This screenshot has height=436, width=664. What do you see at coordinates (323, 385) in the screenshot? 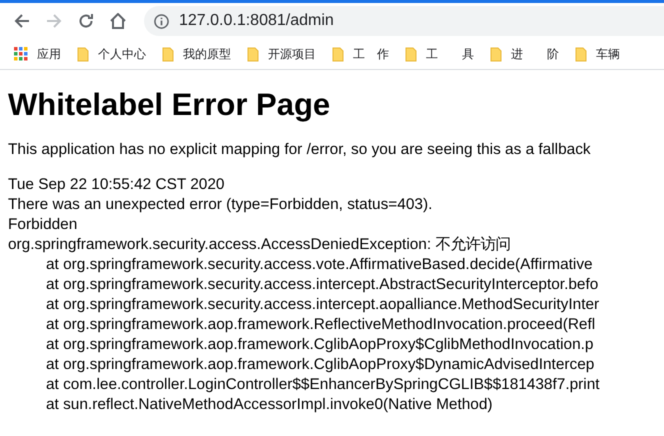
I see `stack-trace-line: at com.lee.controller.LoginController$$EnhancerBySpringCGLIB$$181438f7.print` at bounding box center [323, 385].